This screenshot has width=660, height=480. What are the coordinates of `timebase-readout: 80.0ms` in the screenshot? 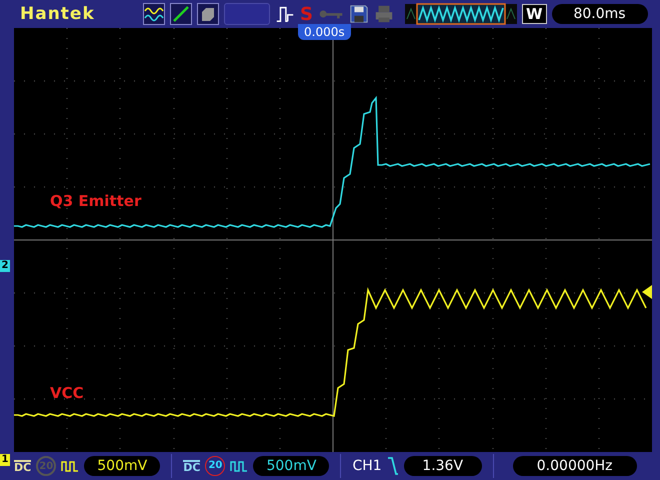 It's located at (600, 14).